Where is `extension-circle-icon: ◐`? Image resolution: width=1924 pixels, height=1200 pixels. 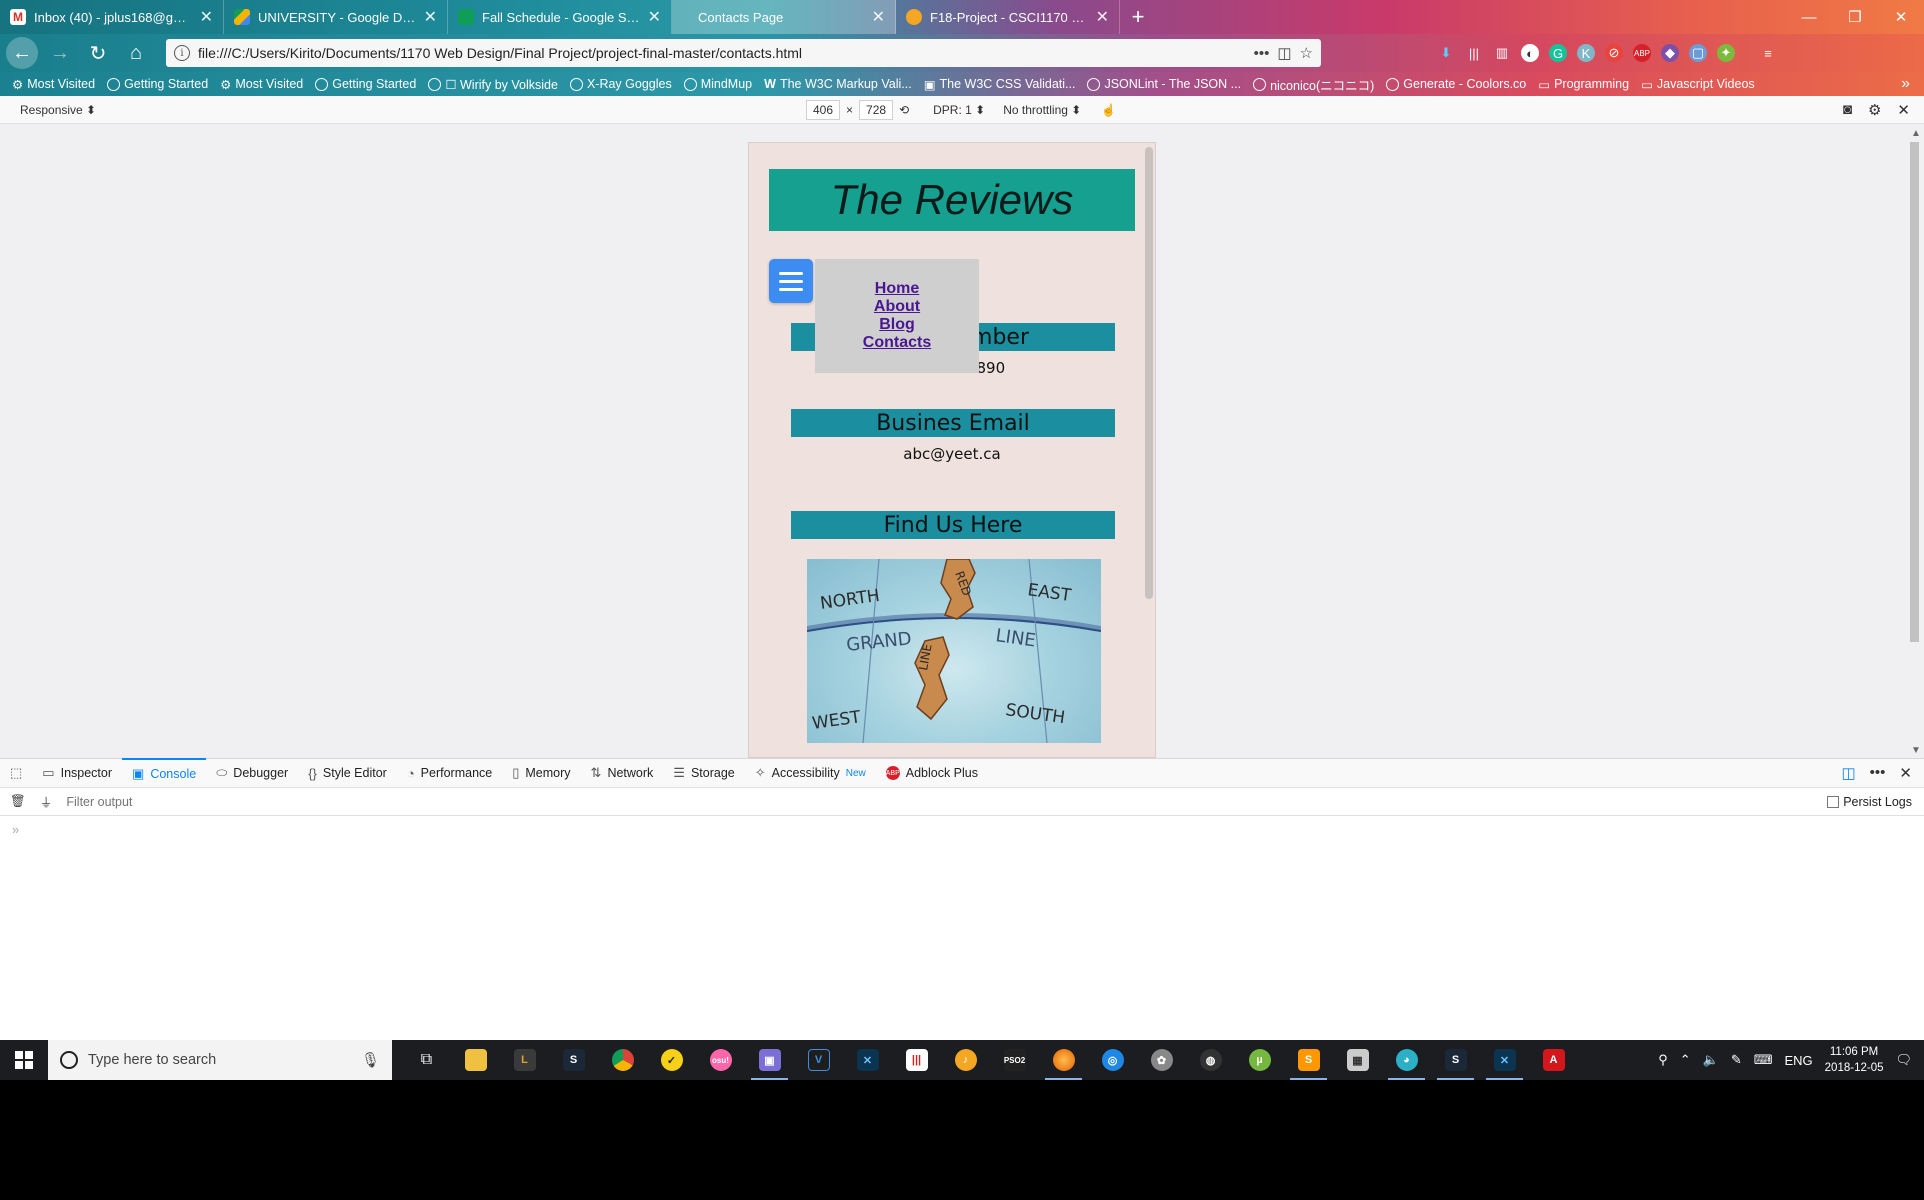 extension-circle-icon: ◐ is located at coordinates (1530, 53).